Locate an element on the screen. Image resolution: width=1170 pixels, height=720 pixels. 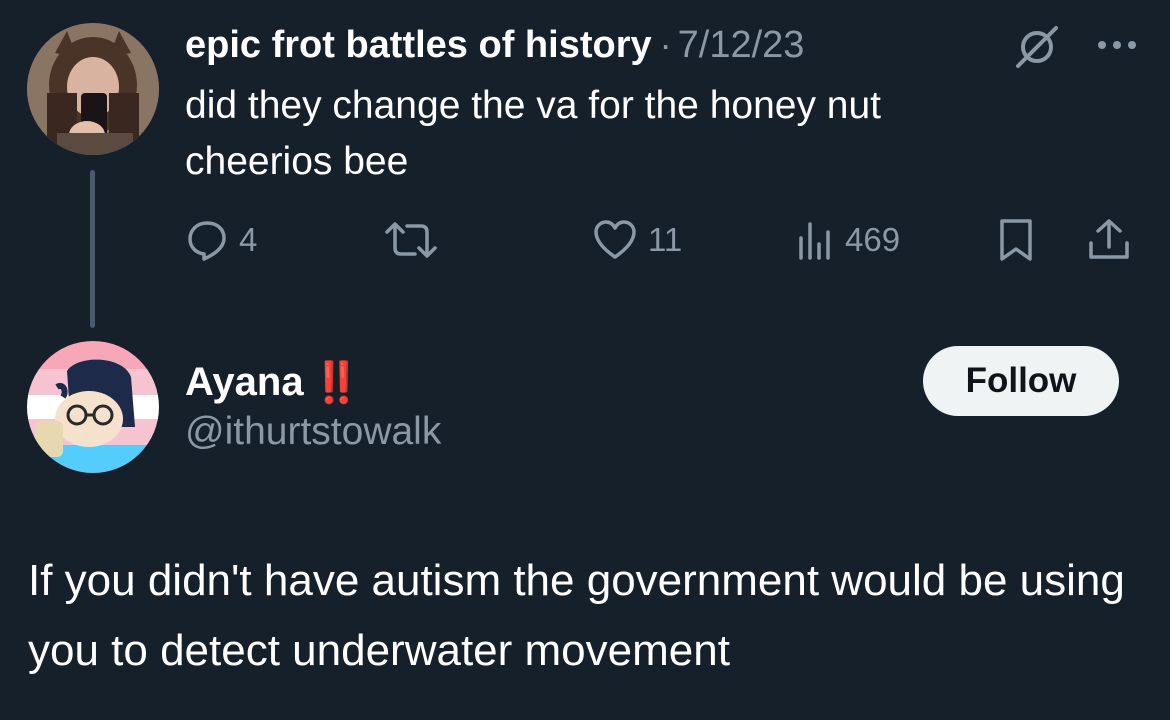
retweet-button is located at coordinates (416, 240).